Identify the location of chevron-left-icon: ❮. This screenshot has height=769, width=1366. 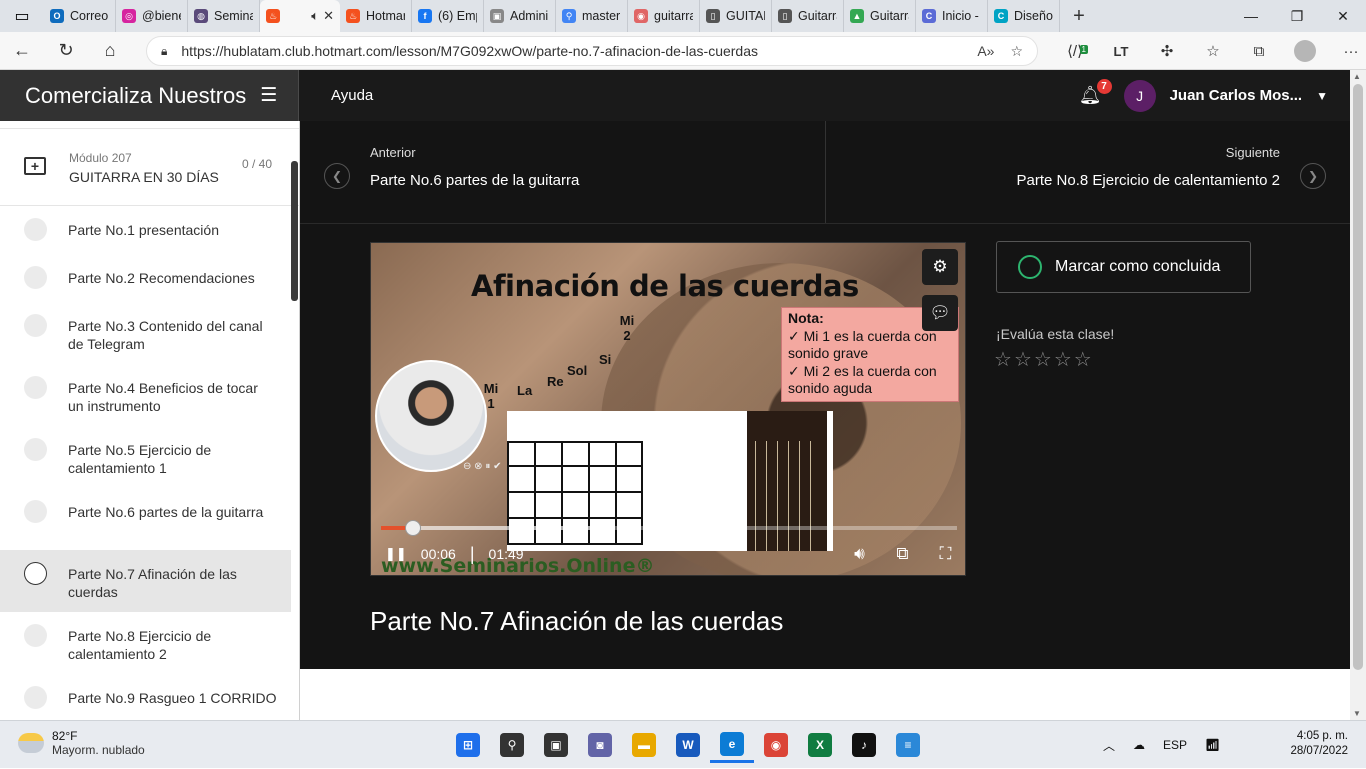
(337, 176).